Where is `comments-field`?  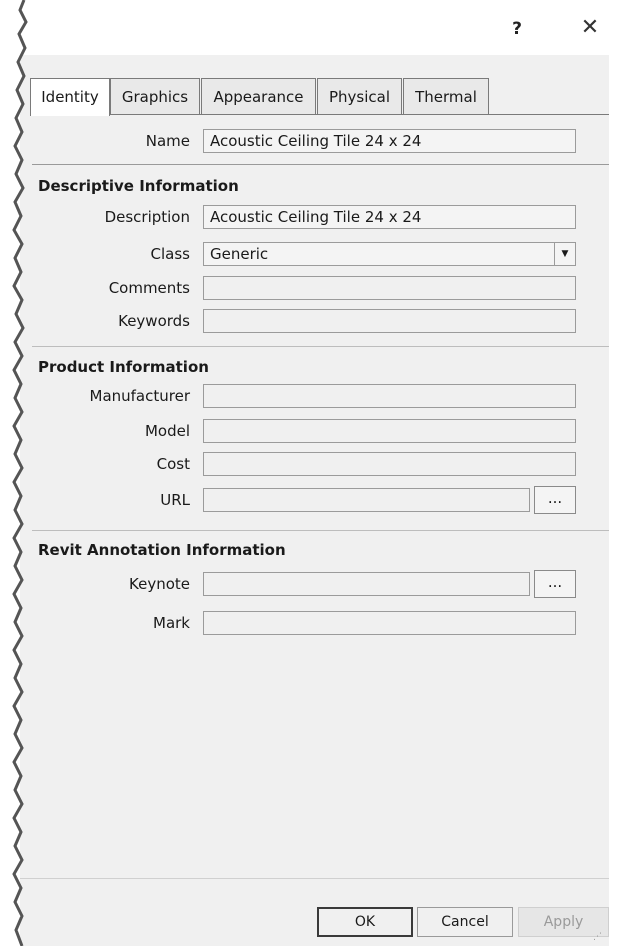
comments-field is located at coordinates (389, 288).